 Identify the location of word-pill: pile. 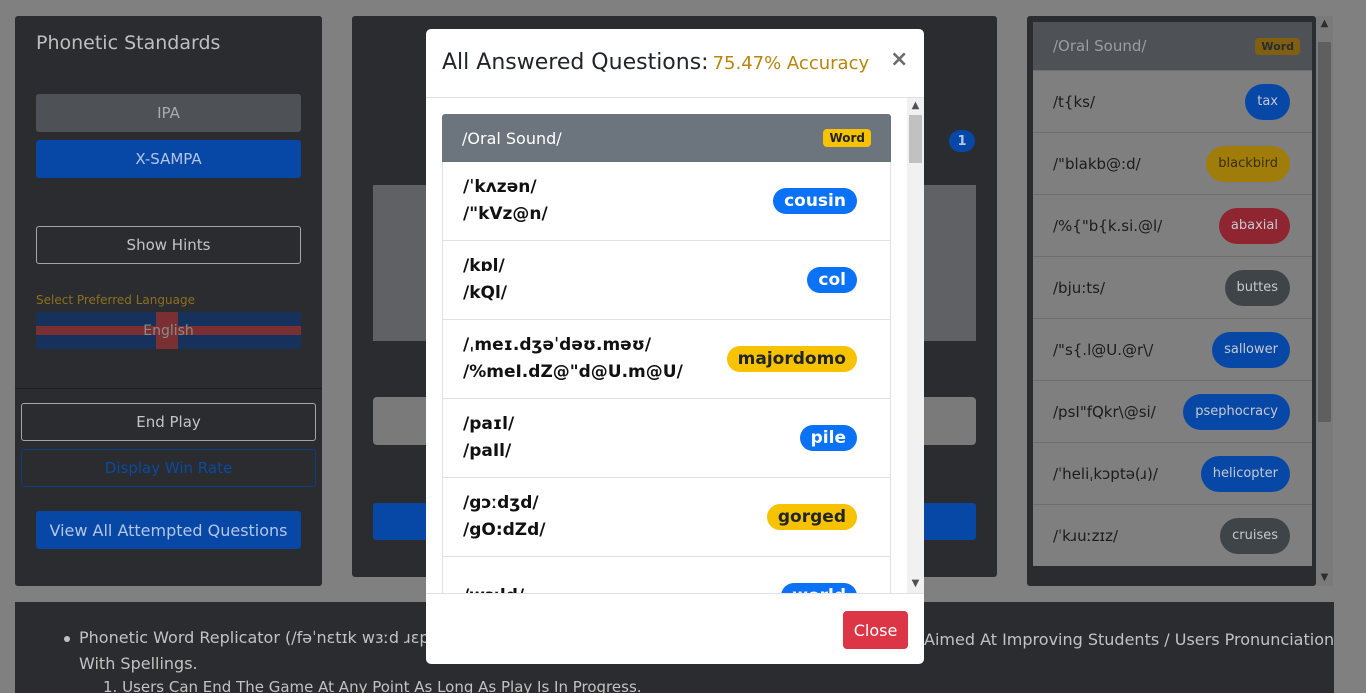
(828, 438).